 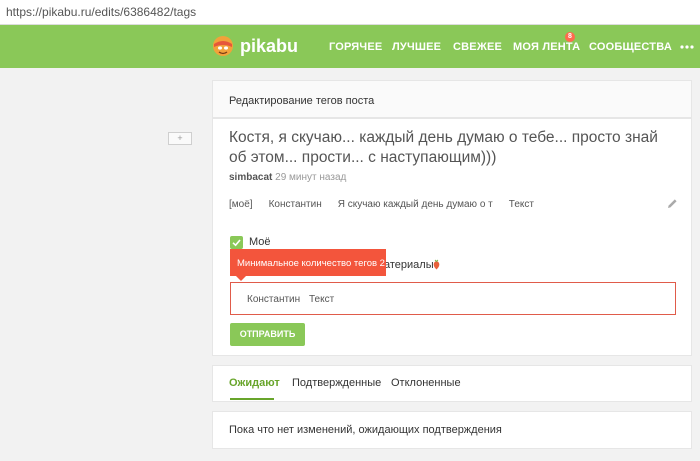 I want to click on nav-fresh: СВЕЖЕЕ, so click(x=477, y=47).